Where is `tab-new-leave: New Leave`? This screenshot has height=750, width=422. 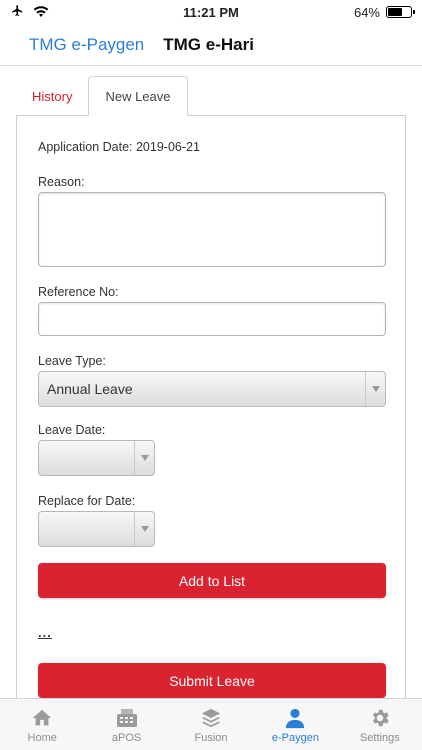 tab-new-leave: New Leave is located at coordinates (138, 96).